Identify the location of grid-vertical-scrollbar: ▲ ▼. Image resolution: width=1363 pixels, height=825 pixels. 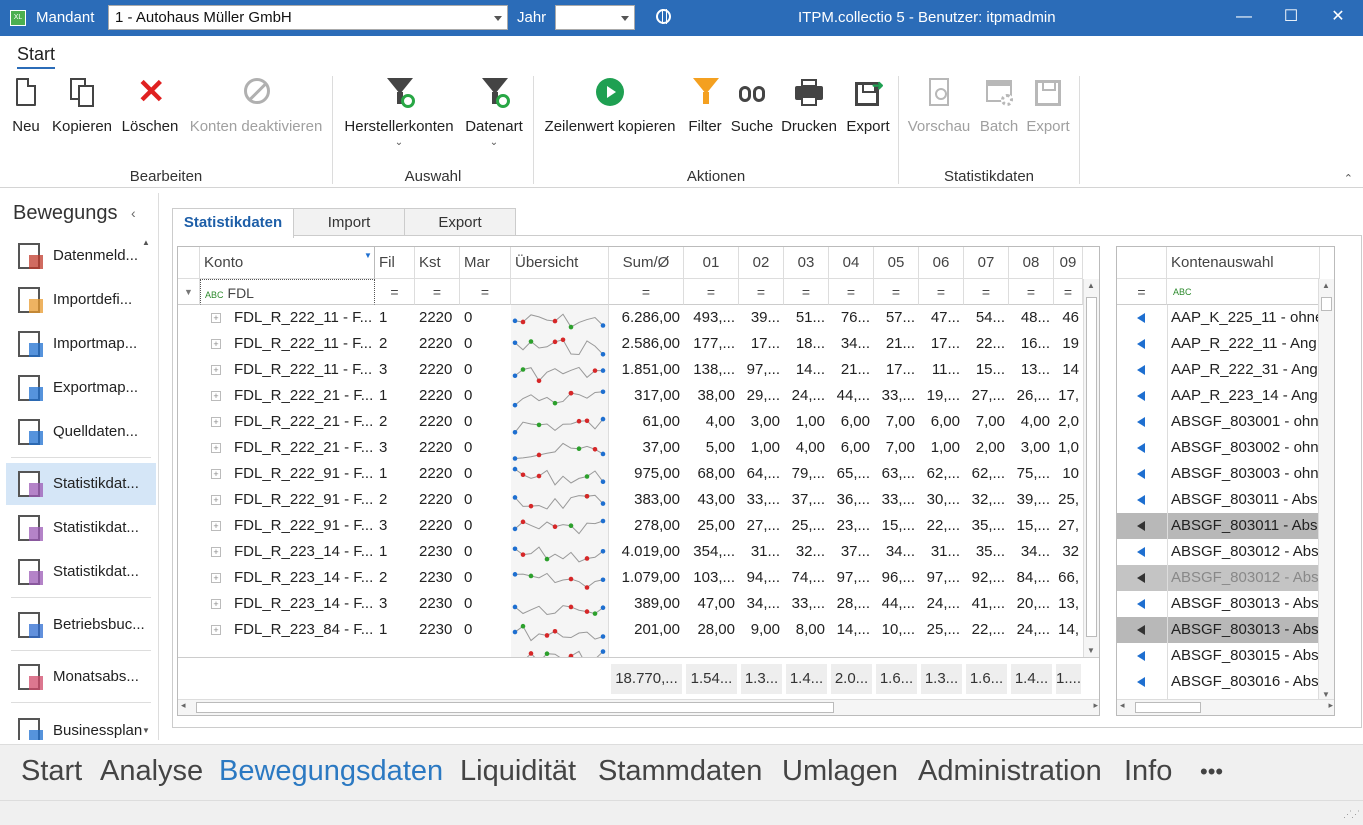
(1091, 468).